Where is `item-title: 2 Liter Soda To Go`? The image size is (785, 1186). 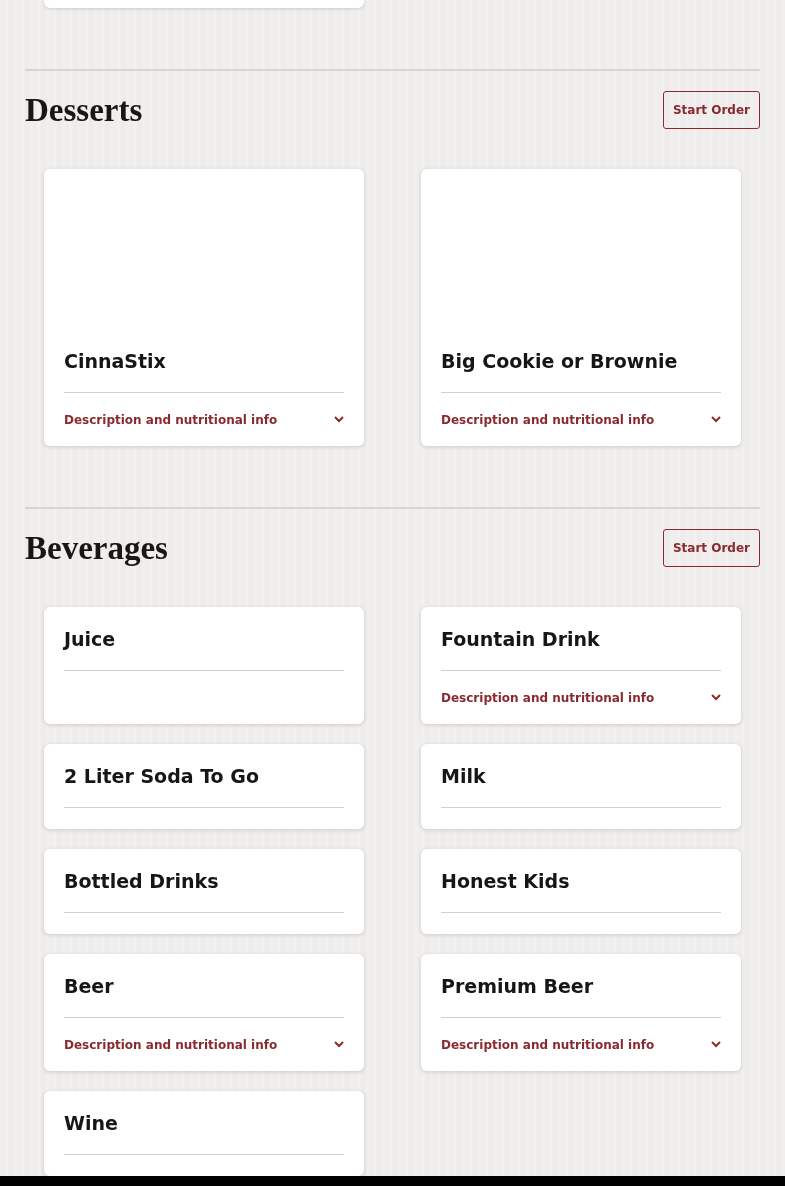
item-title: 2 Liter Soda To Go is located at coordinates (161, 775).